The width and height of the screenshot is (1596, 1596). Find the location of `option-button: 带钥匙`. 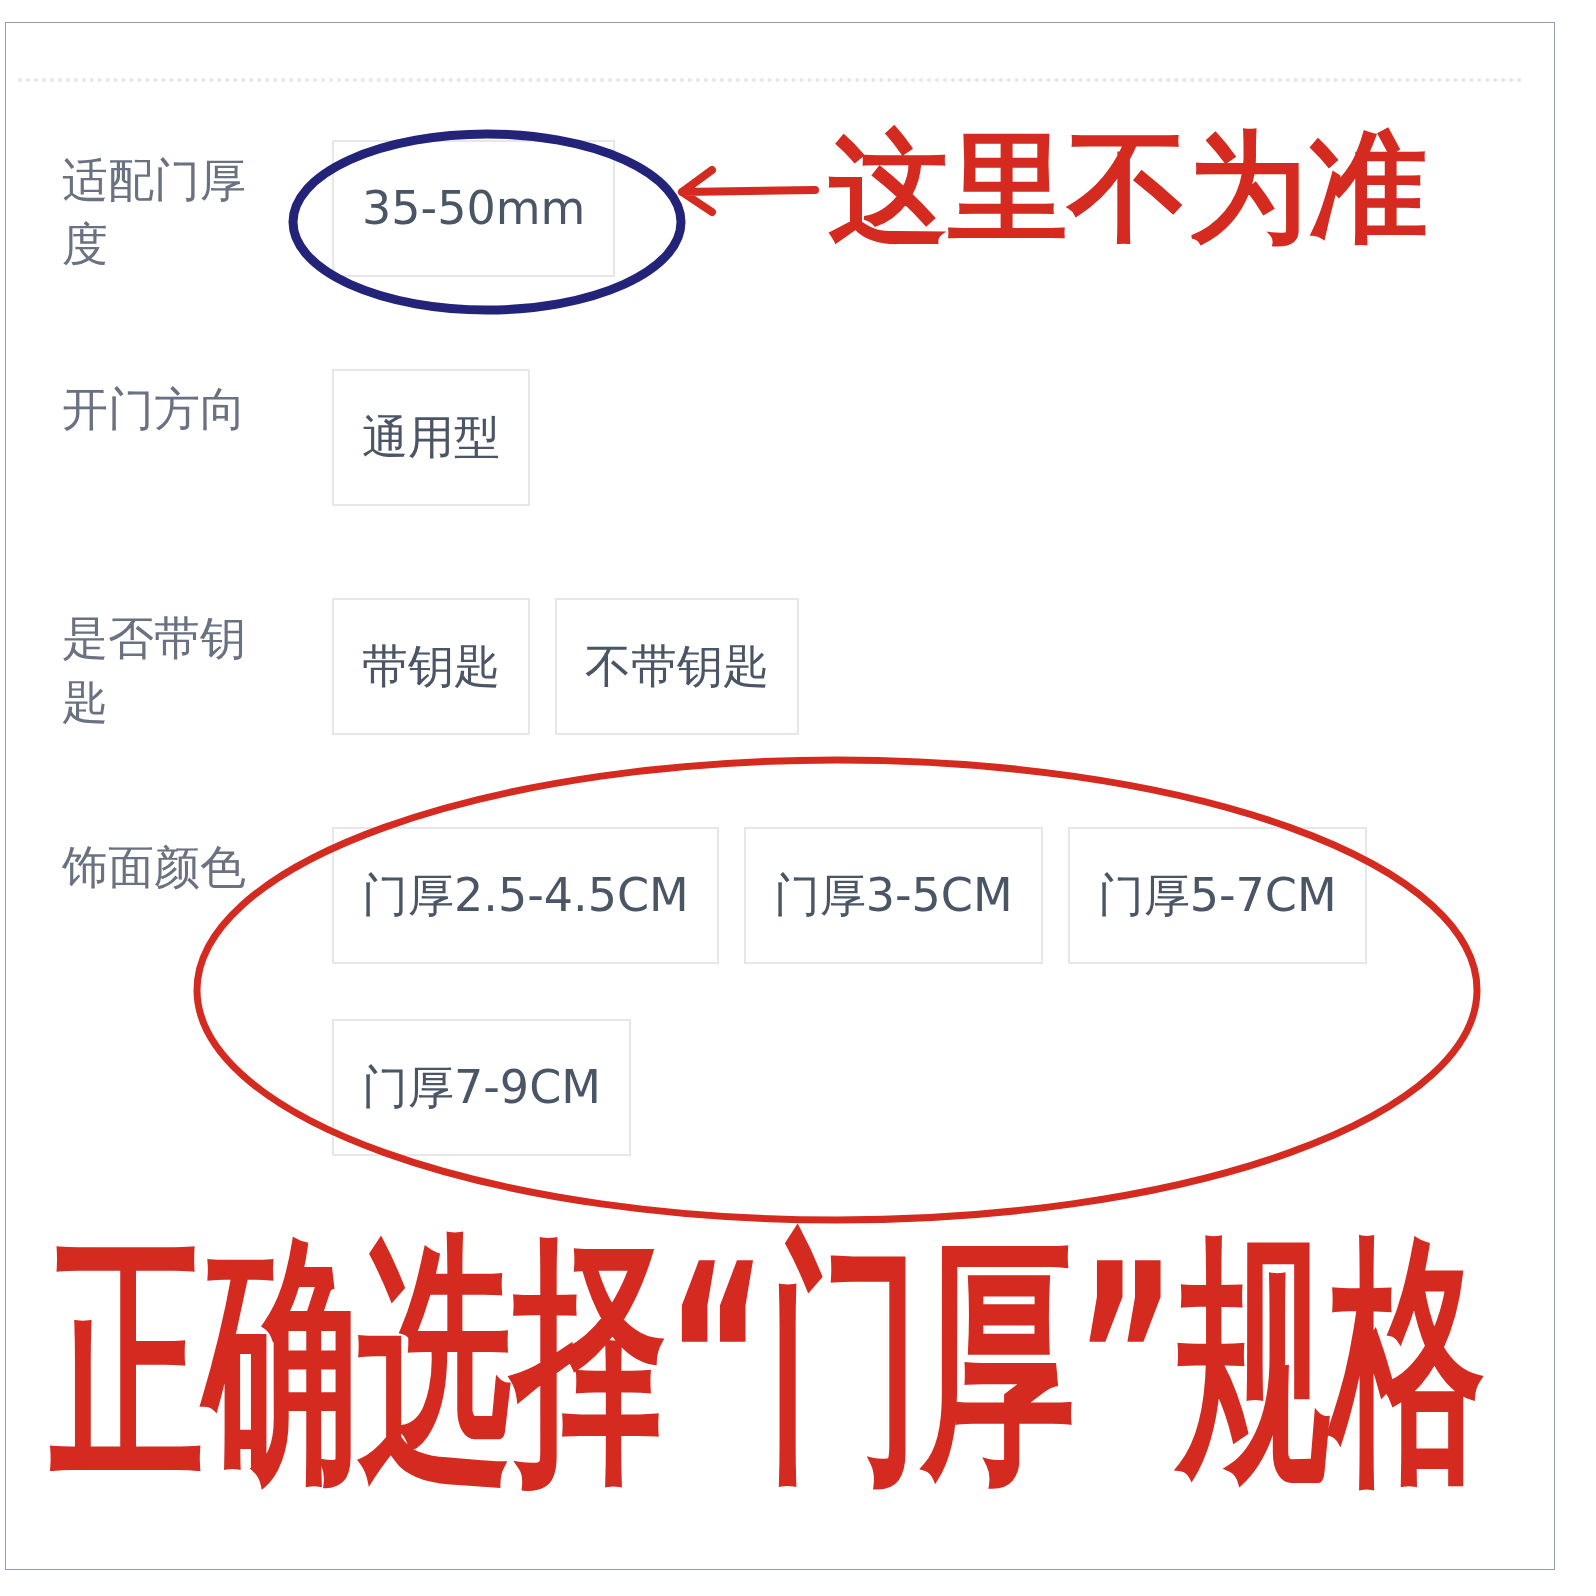

option-button: 带钥匙 is located at coordinates (431, 666).